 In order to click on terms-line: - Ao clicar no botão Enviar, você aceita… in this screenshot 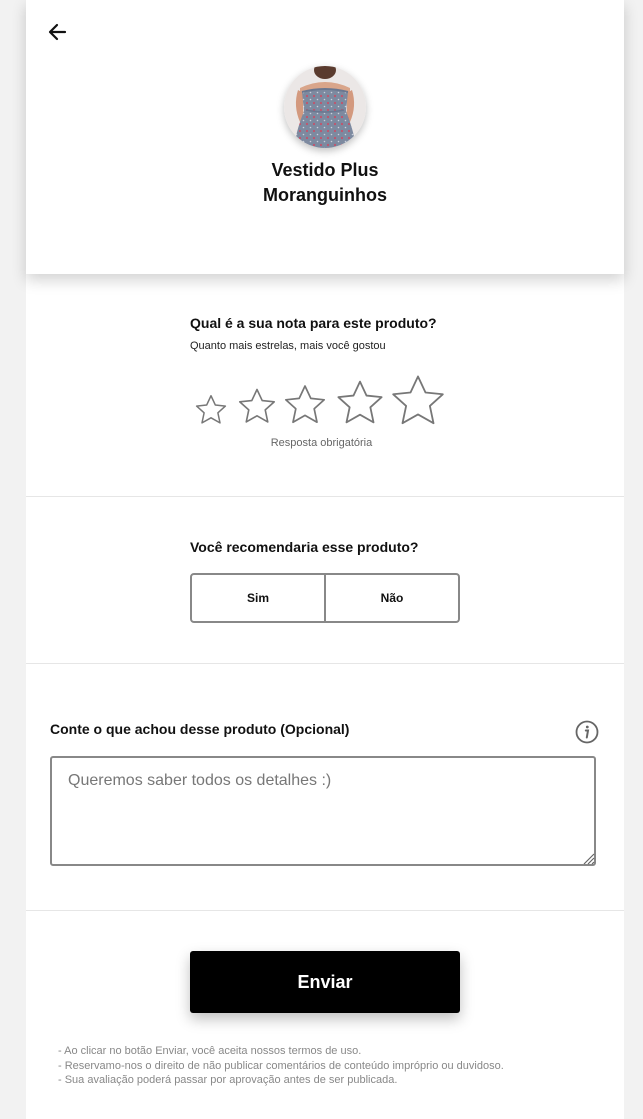, I will do `click(210, 1051)`.